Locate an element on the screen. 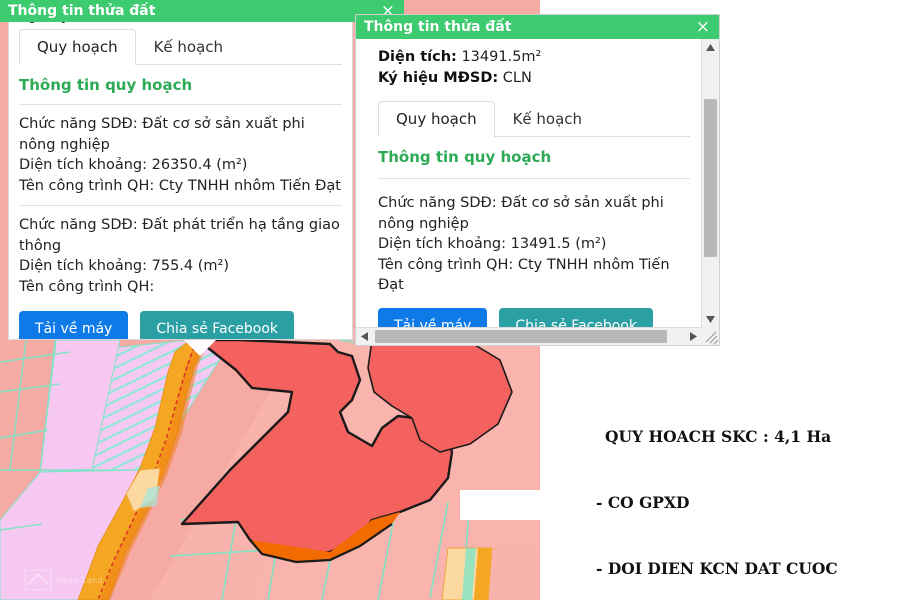 This screenshot has height=602, width=900. caret-up-icon is located at coordinates (710, 47).